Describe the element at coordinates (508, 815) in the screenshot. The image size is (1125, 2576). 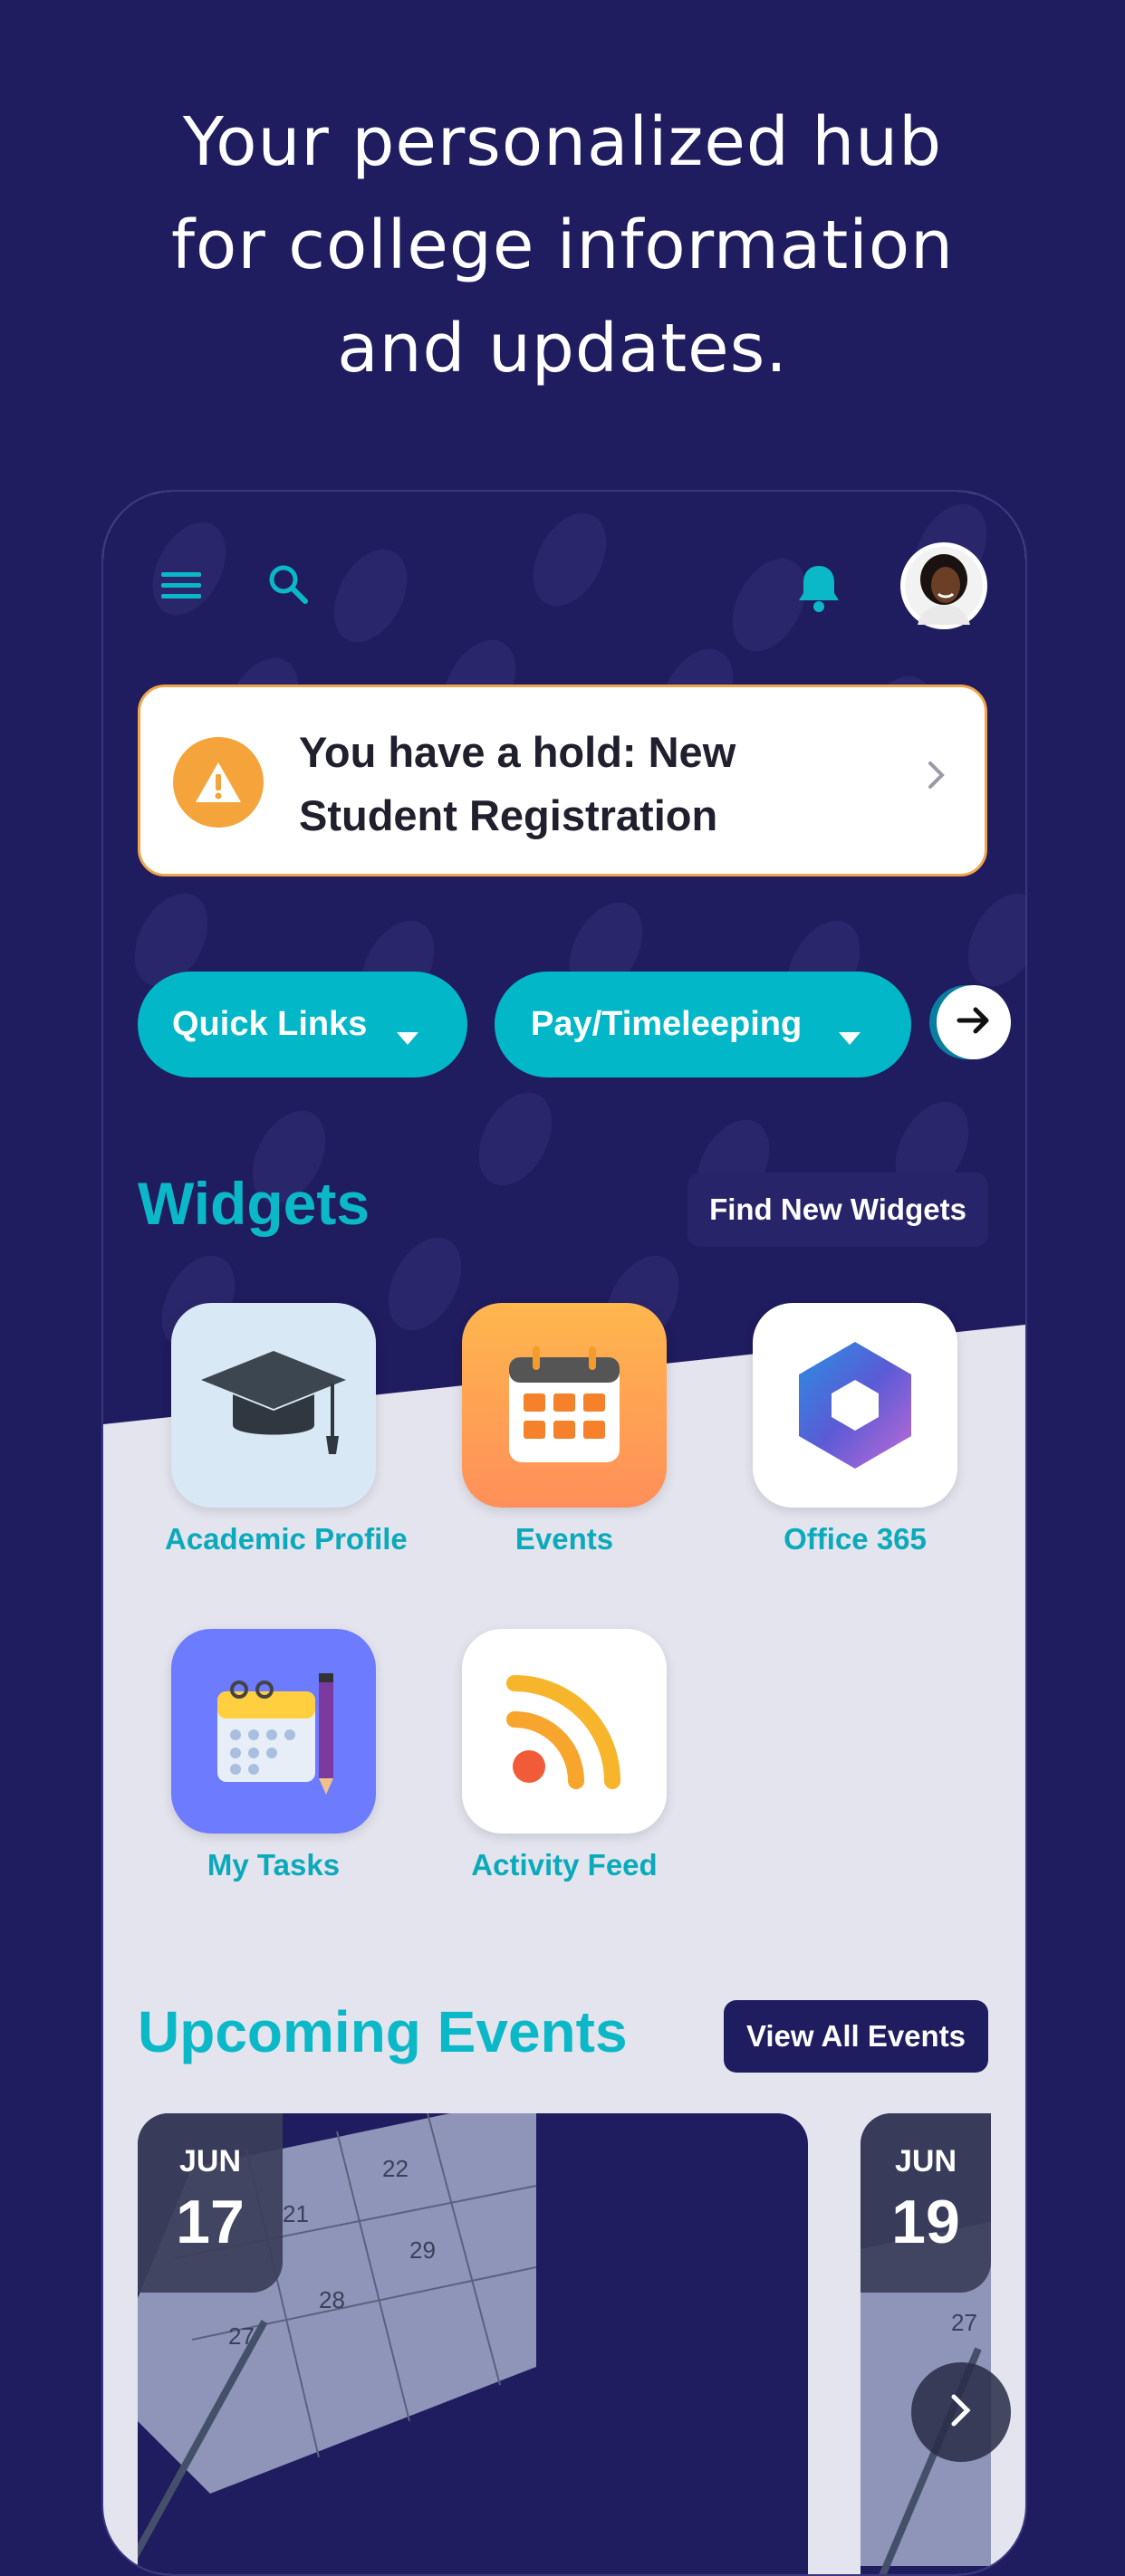
I see `hold-alert-line-2: Student Registration` at that location.